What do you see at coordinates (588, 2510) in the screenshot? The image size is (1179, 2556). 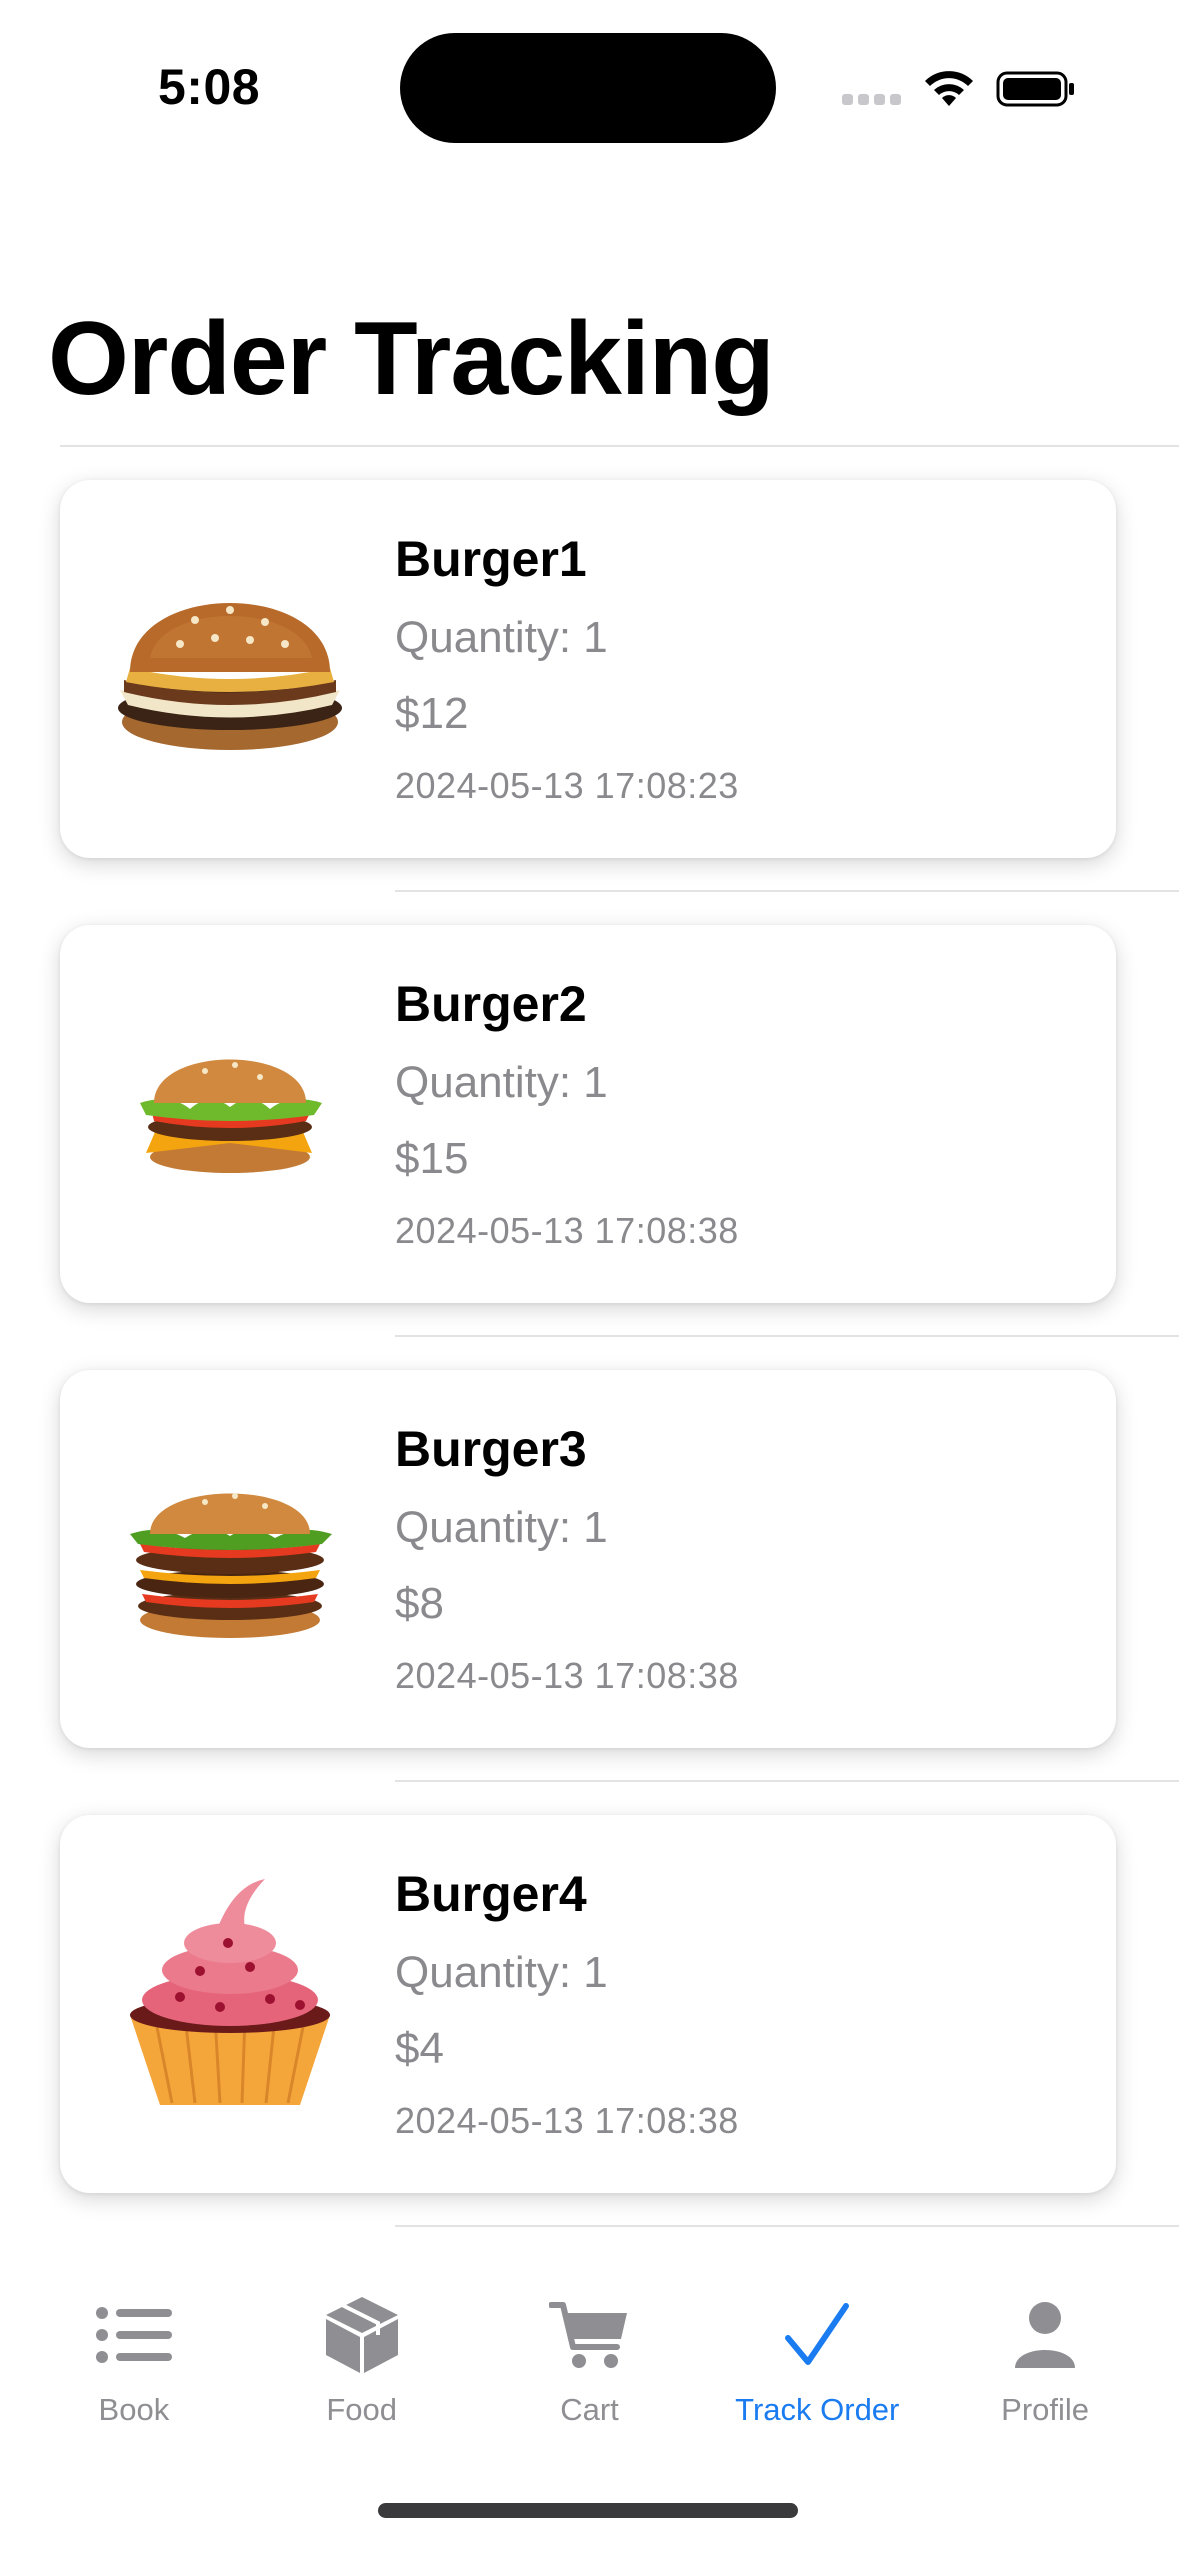 I see `home-indicator` at bounding box center [588, 2510].